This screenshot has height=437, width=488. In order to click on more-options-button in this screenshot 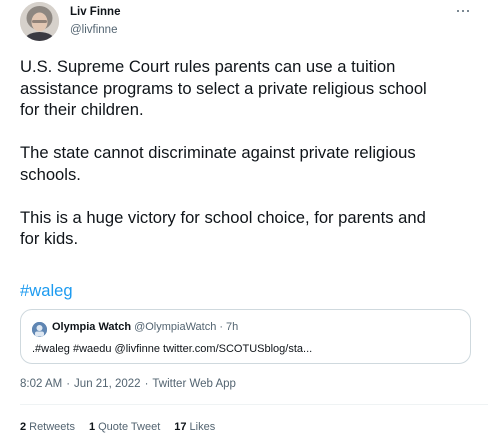, I will do `click(463, 11)`.